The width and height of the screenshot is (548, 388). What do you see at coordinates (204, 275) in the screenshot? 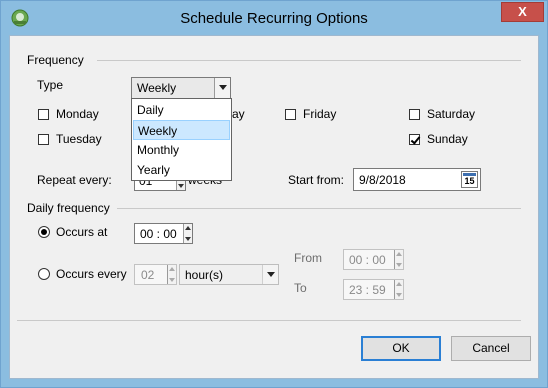
I see `occurs-every-unit-value: hour(s)` at bounding box center [204, 275].